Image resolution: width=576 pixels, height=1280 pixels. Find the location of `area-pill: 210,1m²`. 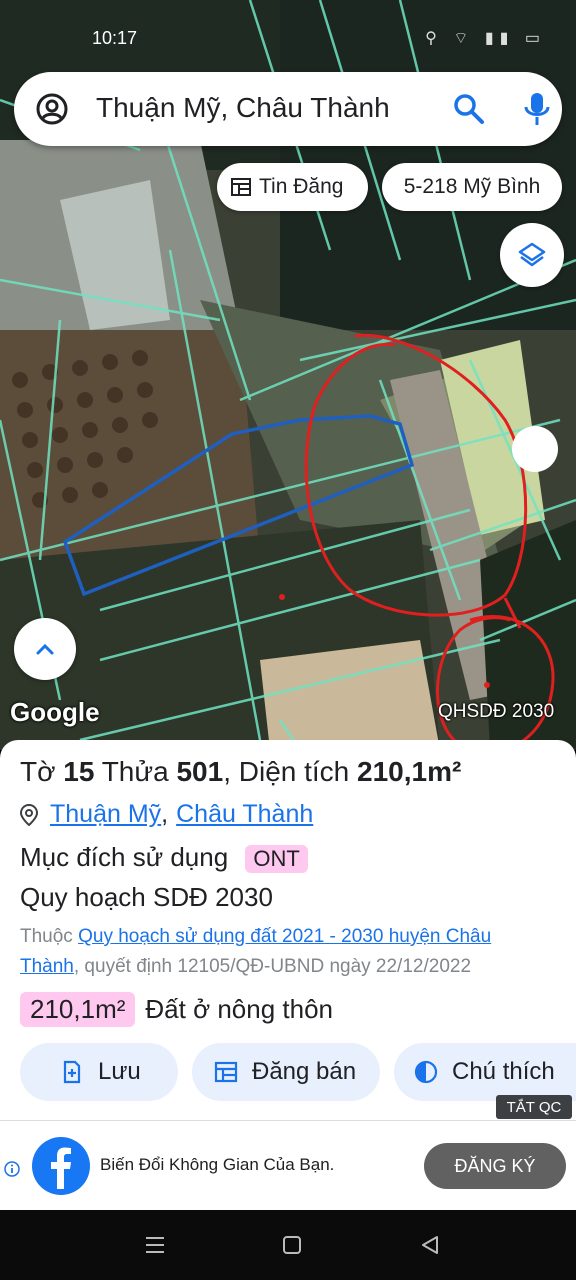

area-pill: 210,1m² is located at coordinates (78, 1009).